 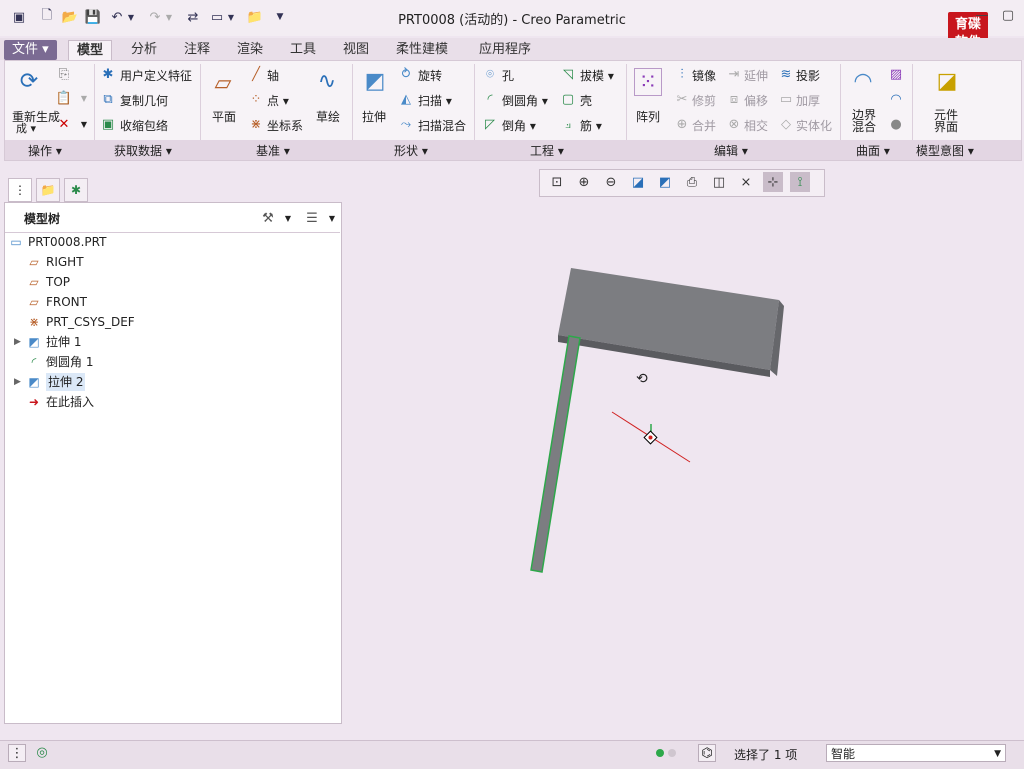 I want to click on extrude-button: 拉伸, so click(x=374, y=116).